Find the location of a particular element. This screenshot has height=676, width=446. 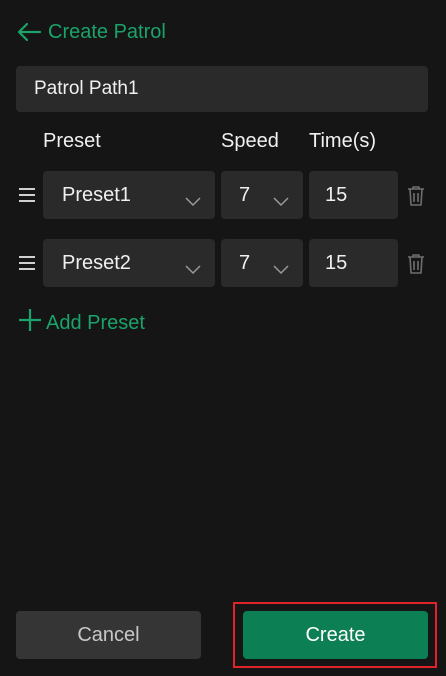

speed-column-header: Speed is located at coordinates (250, 141).